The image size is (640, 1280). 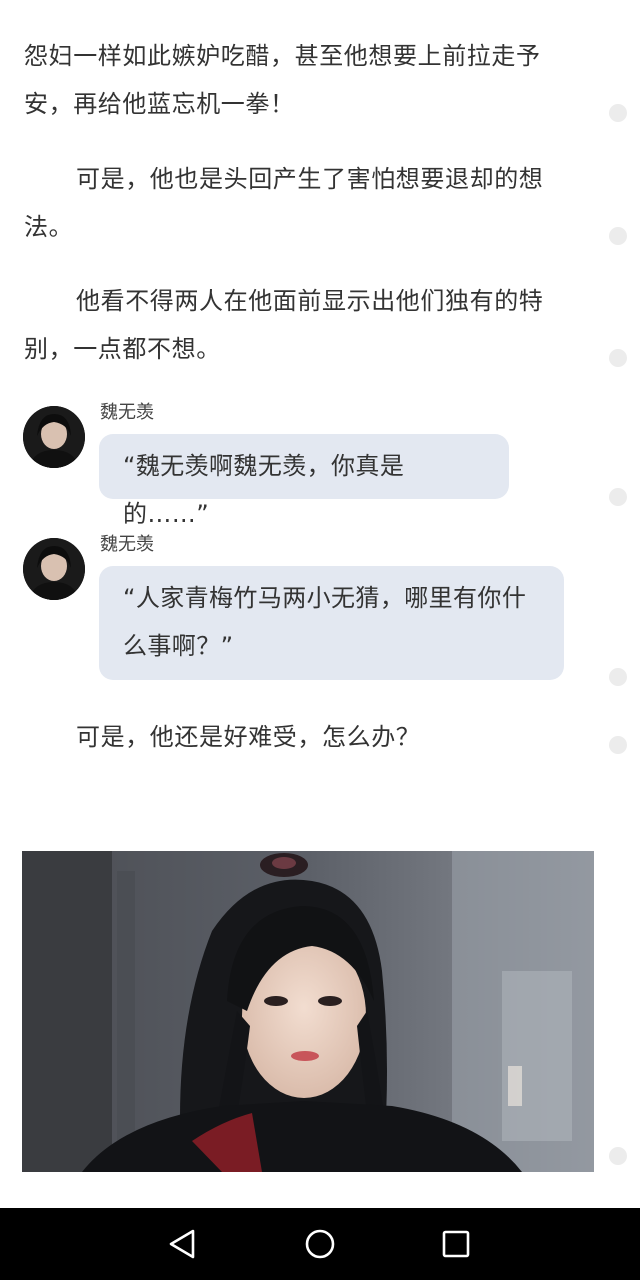 I want to click on paragraph-4: 可是，他还是好难受，怎么办？, so click(x=248, y=737).